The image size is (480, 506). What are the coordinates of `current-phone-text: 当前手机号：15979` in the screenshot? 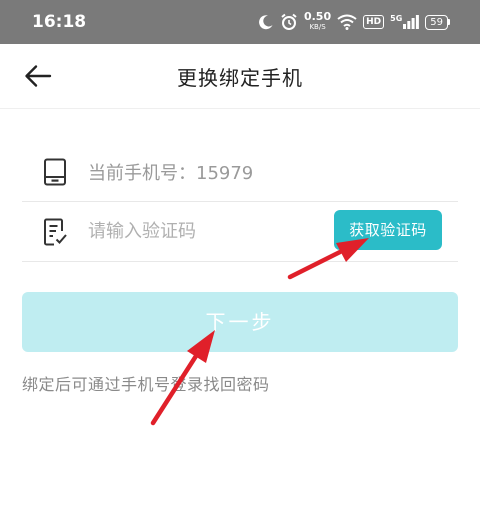 It's located at (170, 172).